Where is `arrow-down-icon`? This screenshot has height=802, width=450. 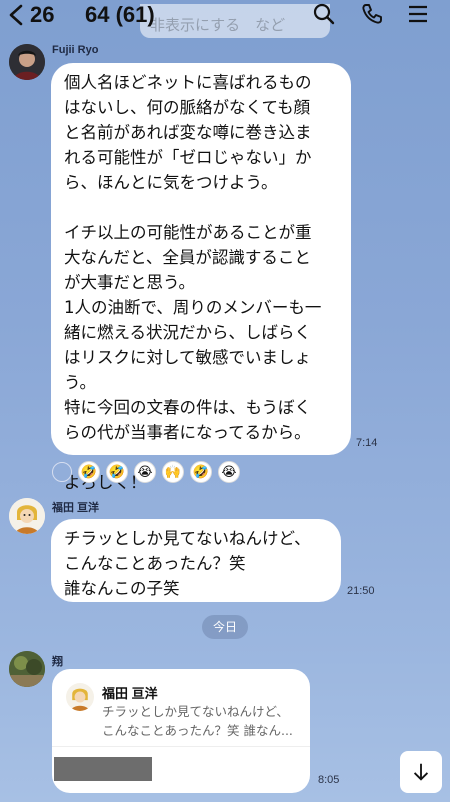 arrow-down-icon is located at coordinates (421, 772).